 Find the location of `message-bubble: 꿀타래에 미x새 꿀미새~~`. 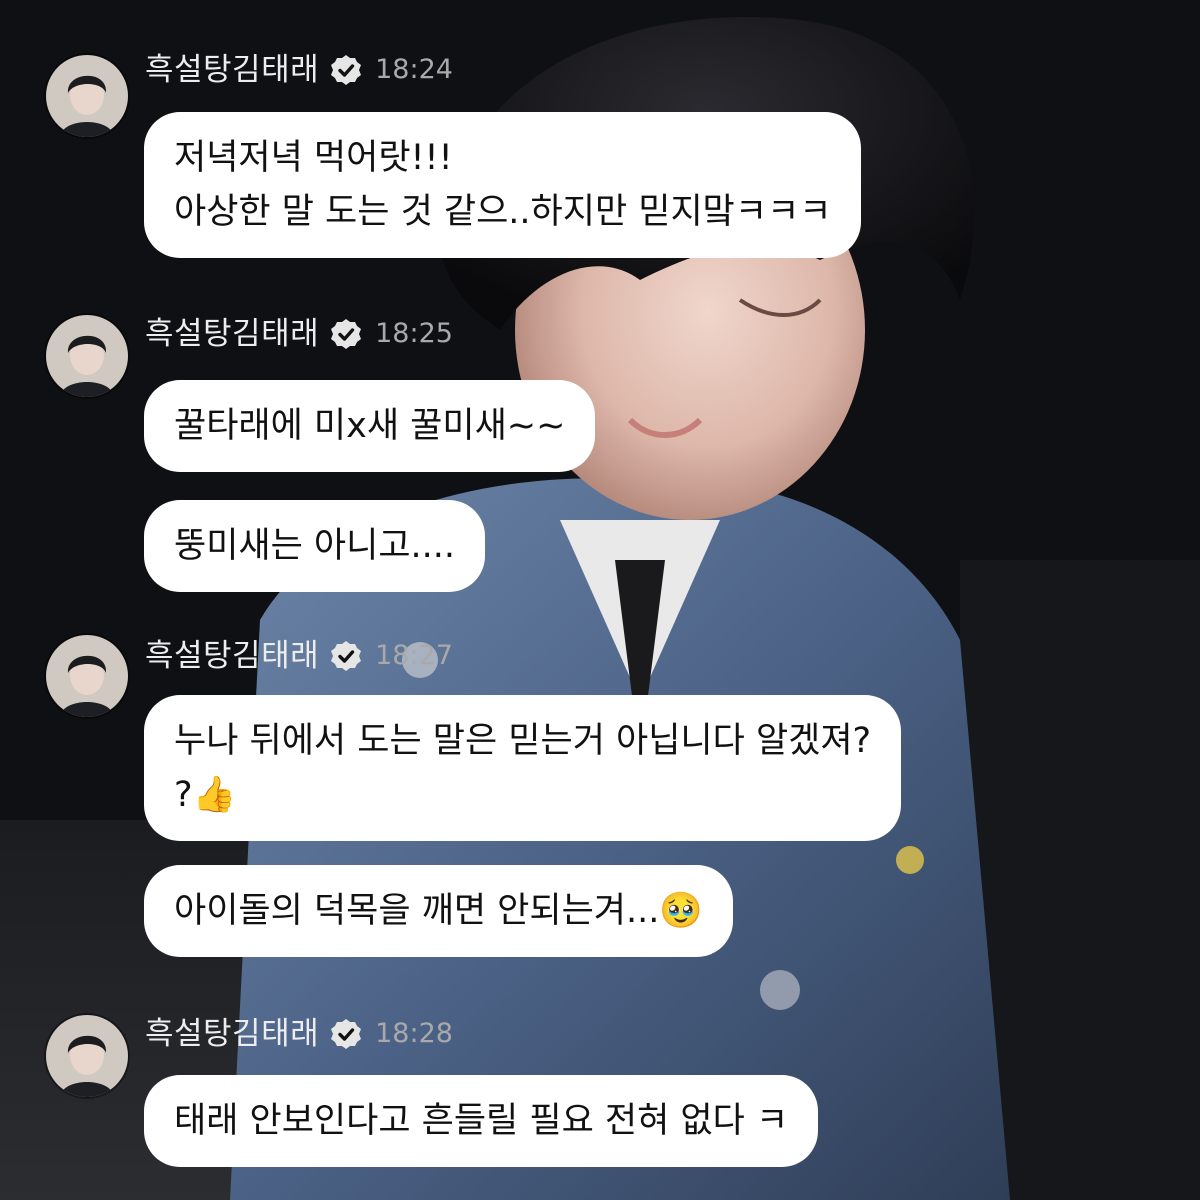

message-bubble: 꿀타래에 미x새 꿀미새~~ is located at coordinates (370, 426).